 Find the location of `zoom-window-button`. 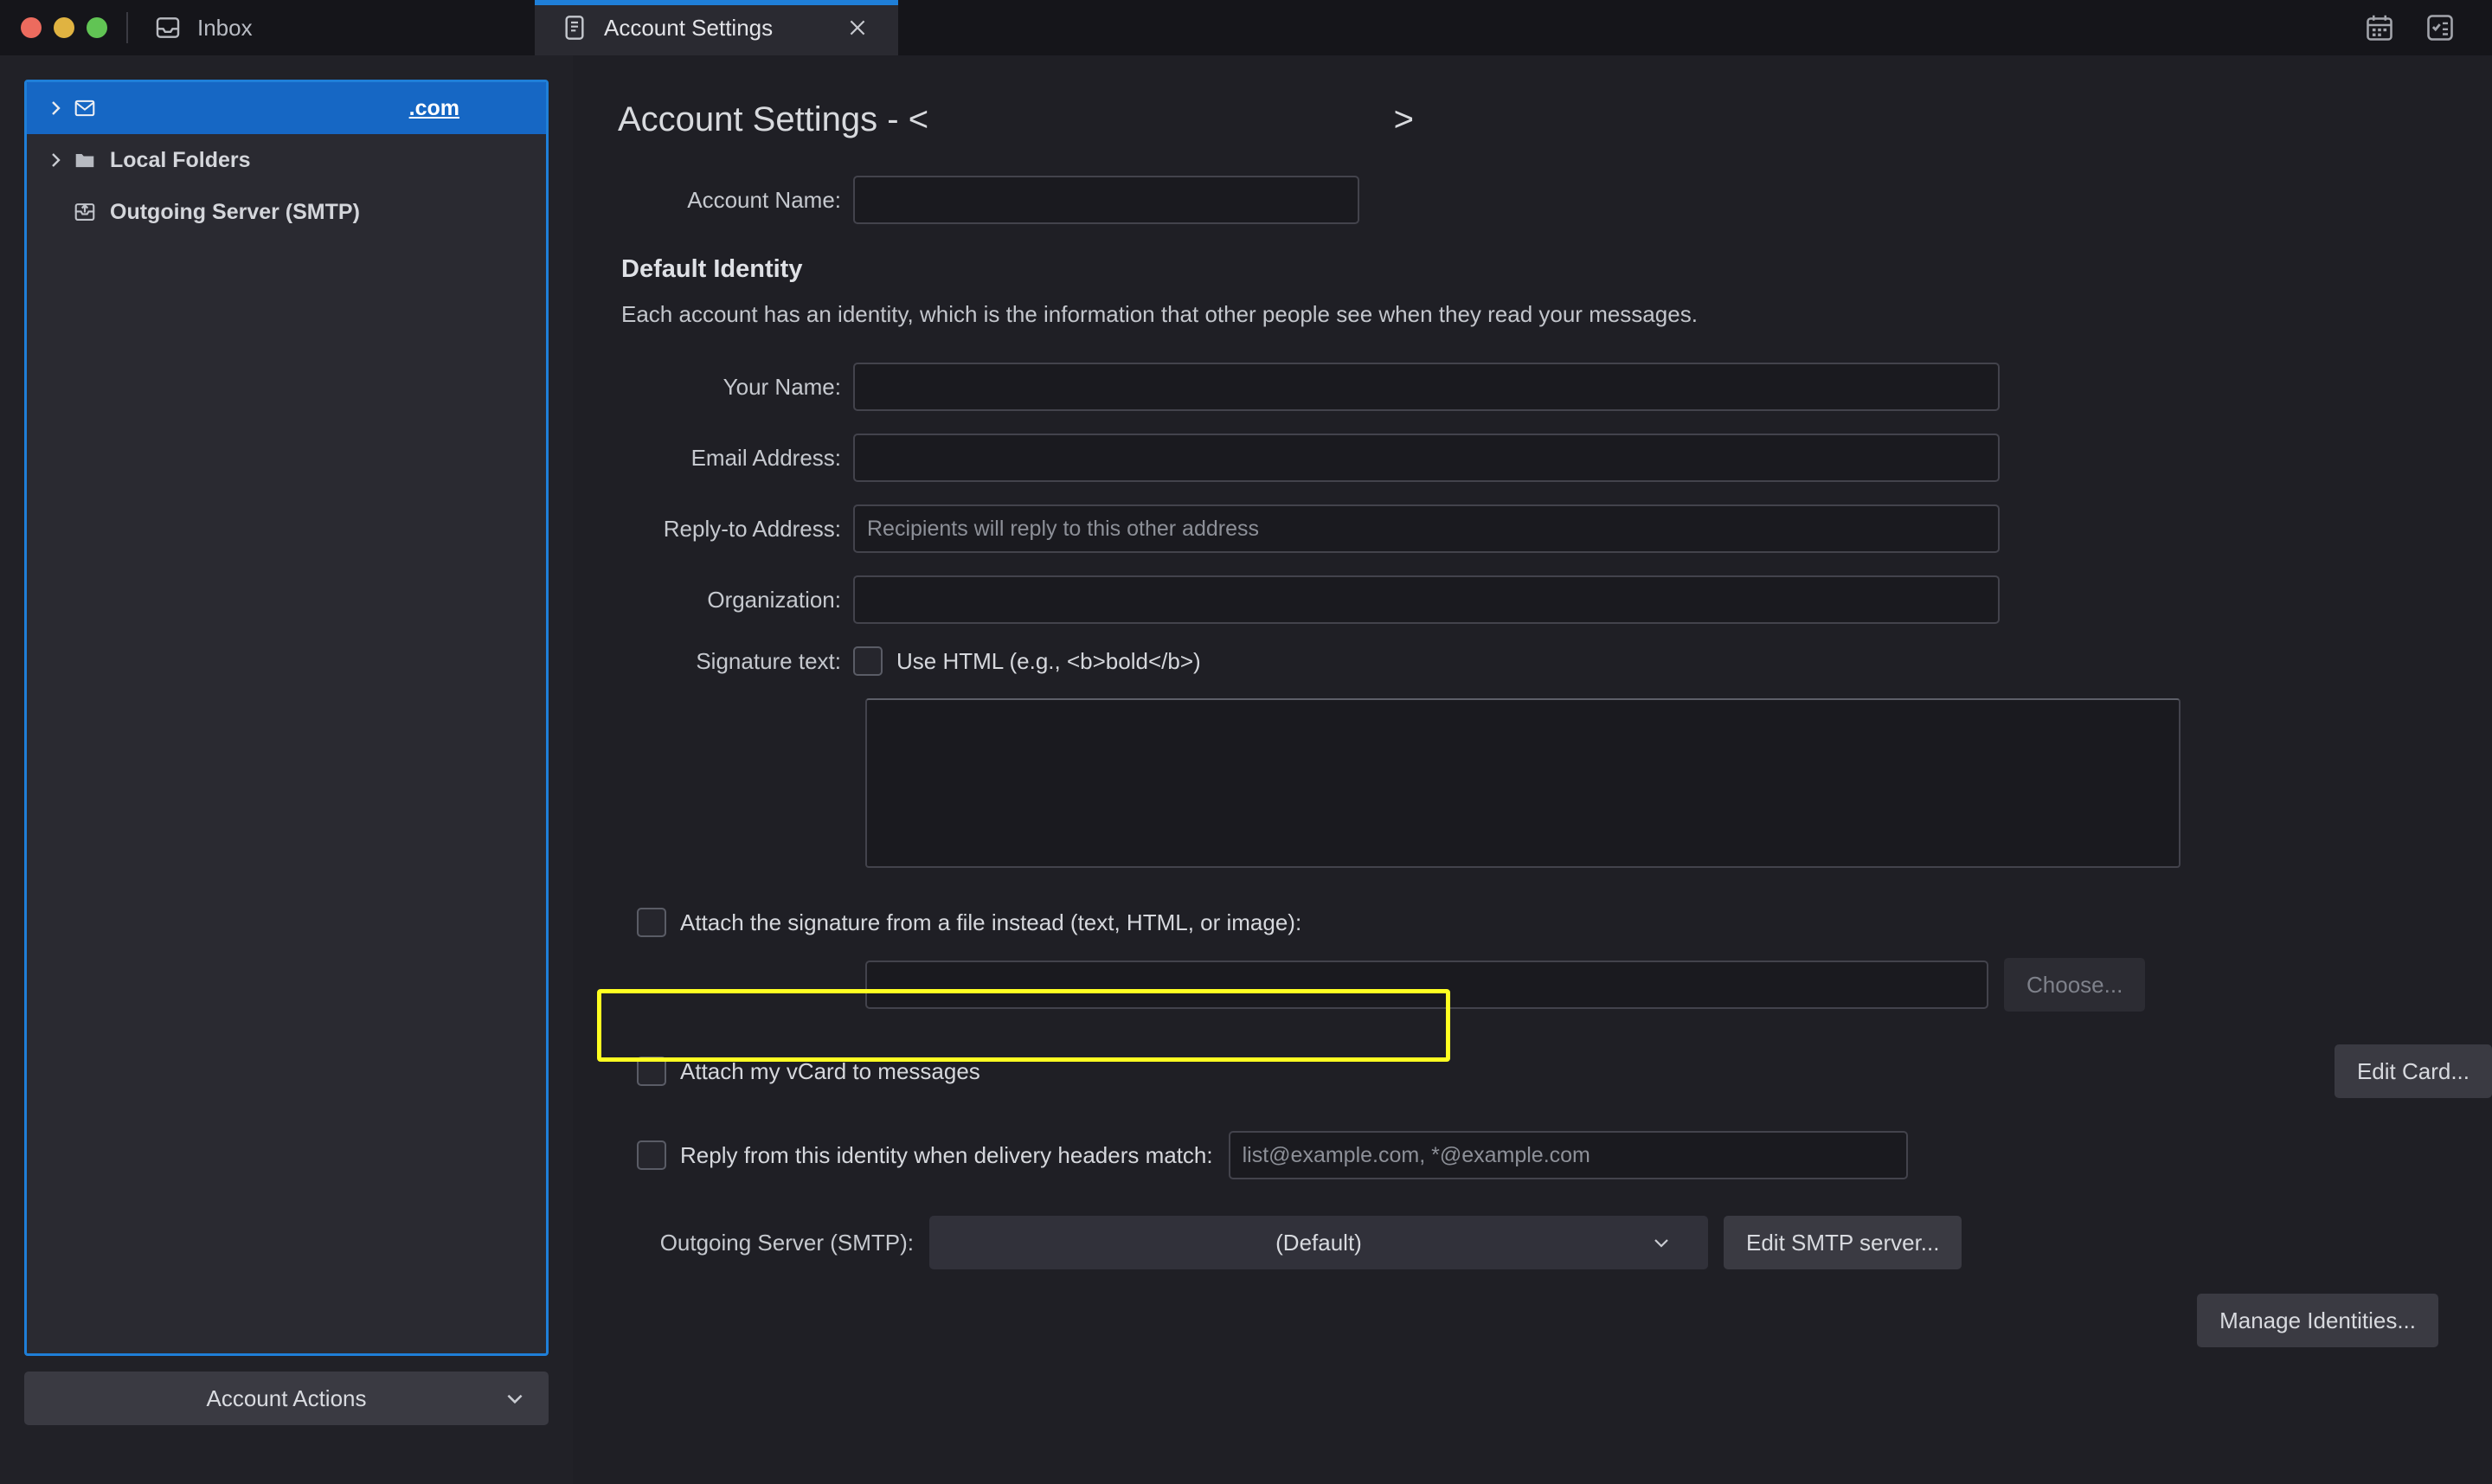

zoom-window-button is located at coordinates (97, 27).